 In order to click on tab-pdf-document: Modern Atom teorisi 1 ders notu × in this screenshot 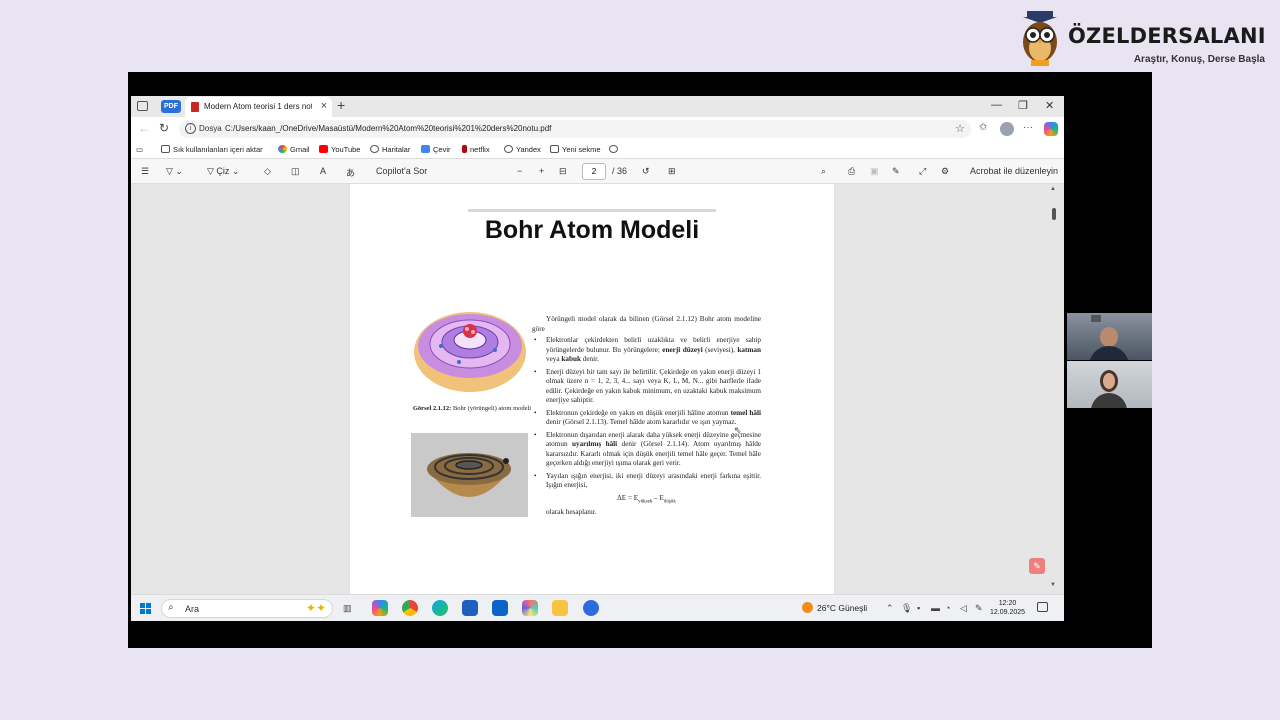, I will do `click(258, 107)`.